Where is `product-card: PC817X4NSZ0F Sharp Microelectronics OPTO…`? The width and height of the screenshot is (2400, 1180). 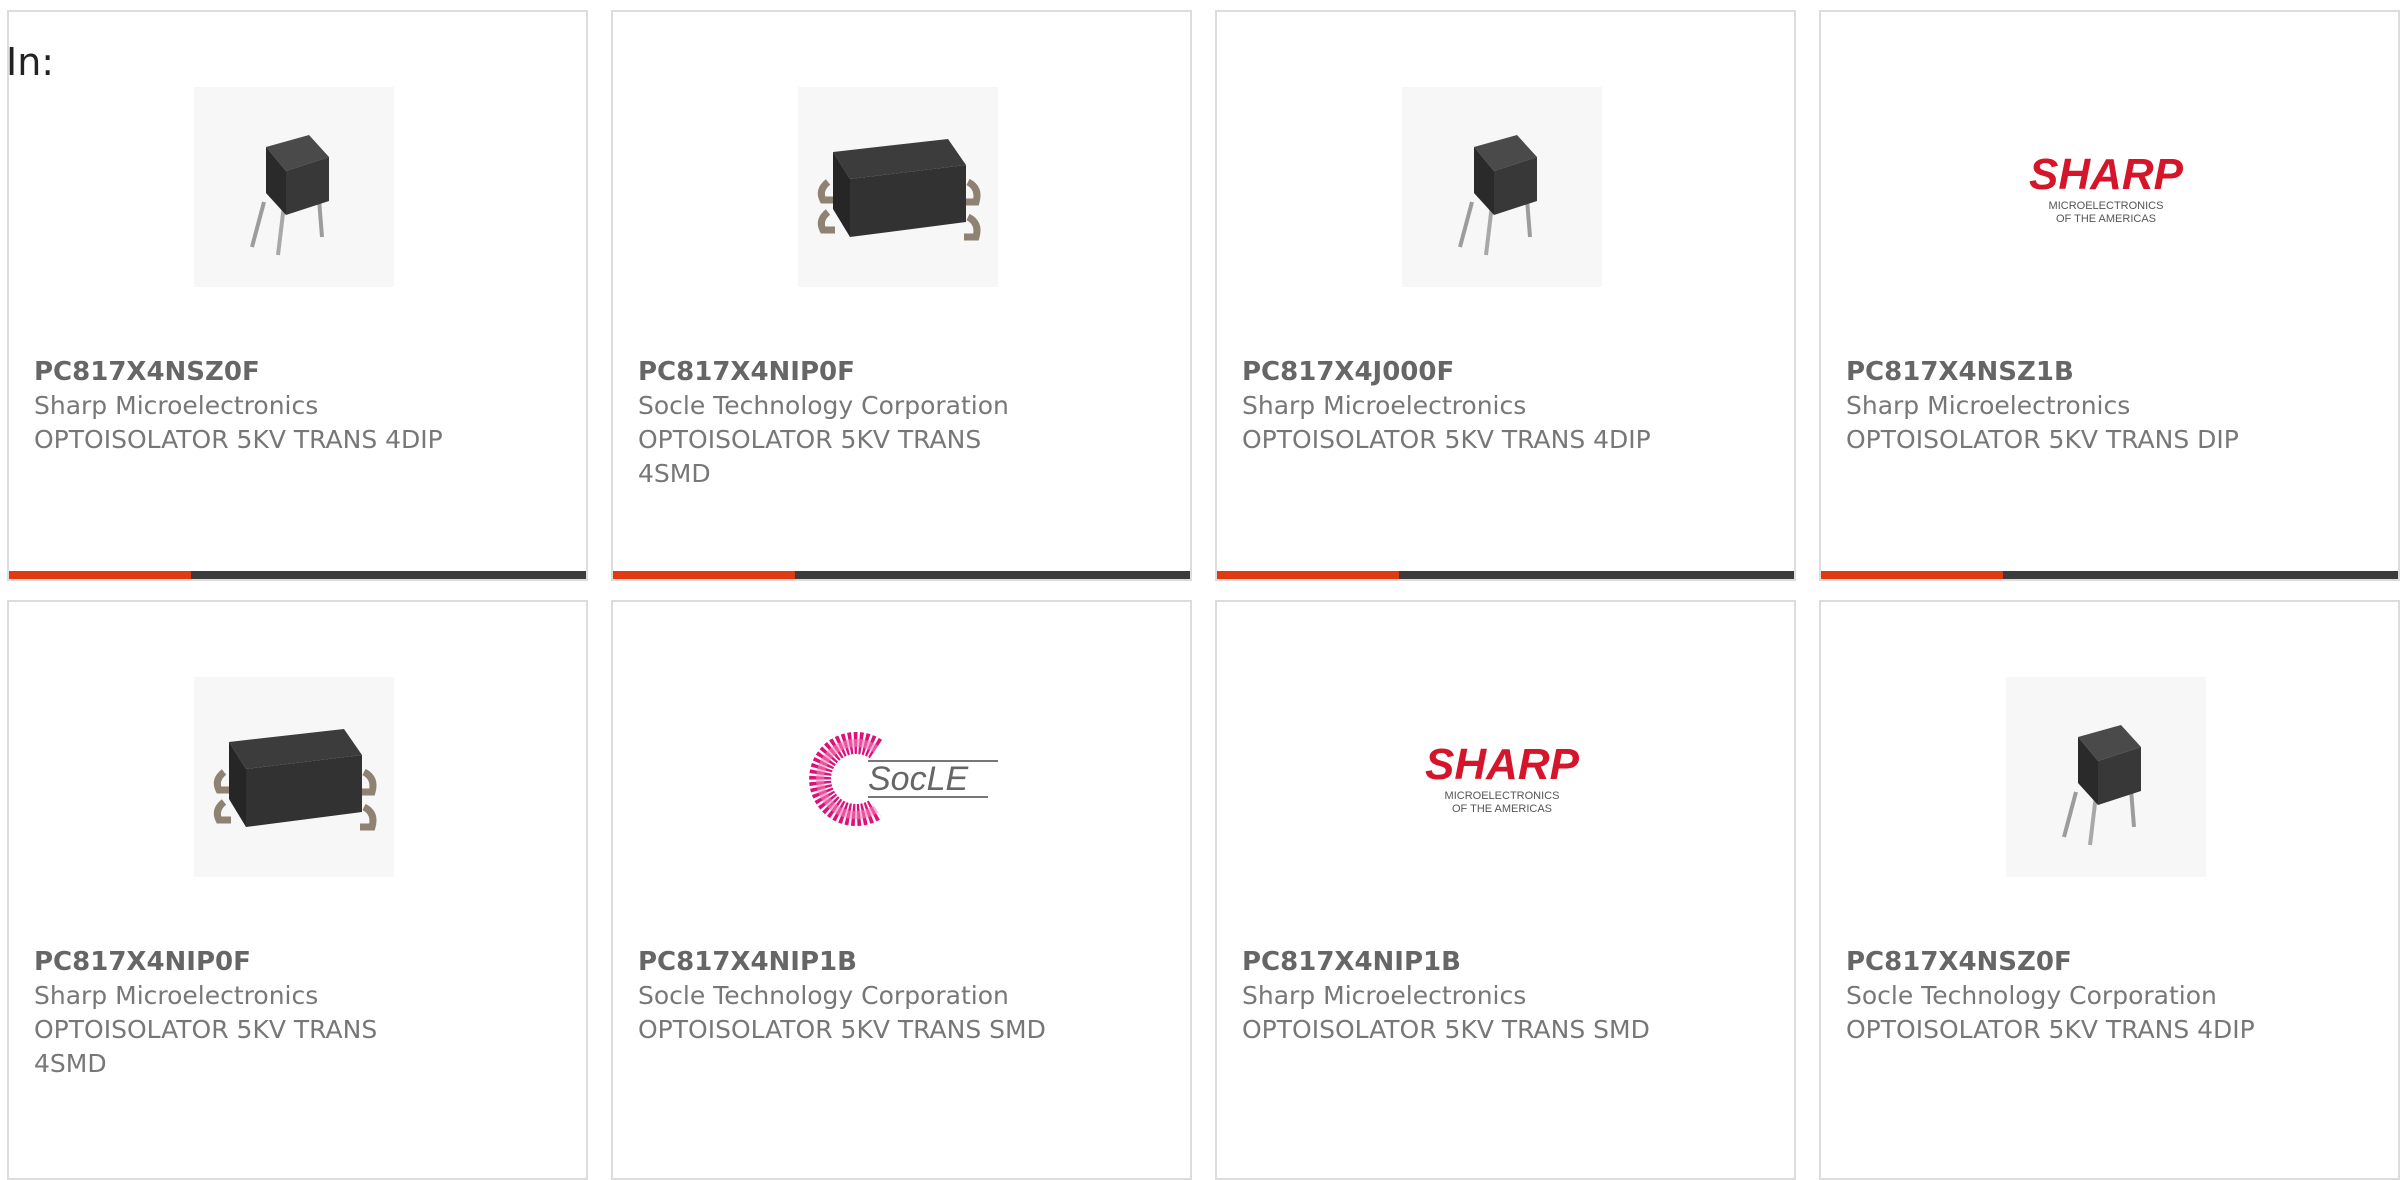
product-card: PC817X4NSZ0F Sharp Microelectronics OPTO… is located at coordinates (297, 295).